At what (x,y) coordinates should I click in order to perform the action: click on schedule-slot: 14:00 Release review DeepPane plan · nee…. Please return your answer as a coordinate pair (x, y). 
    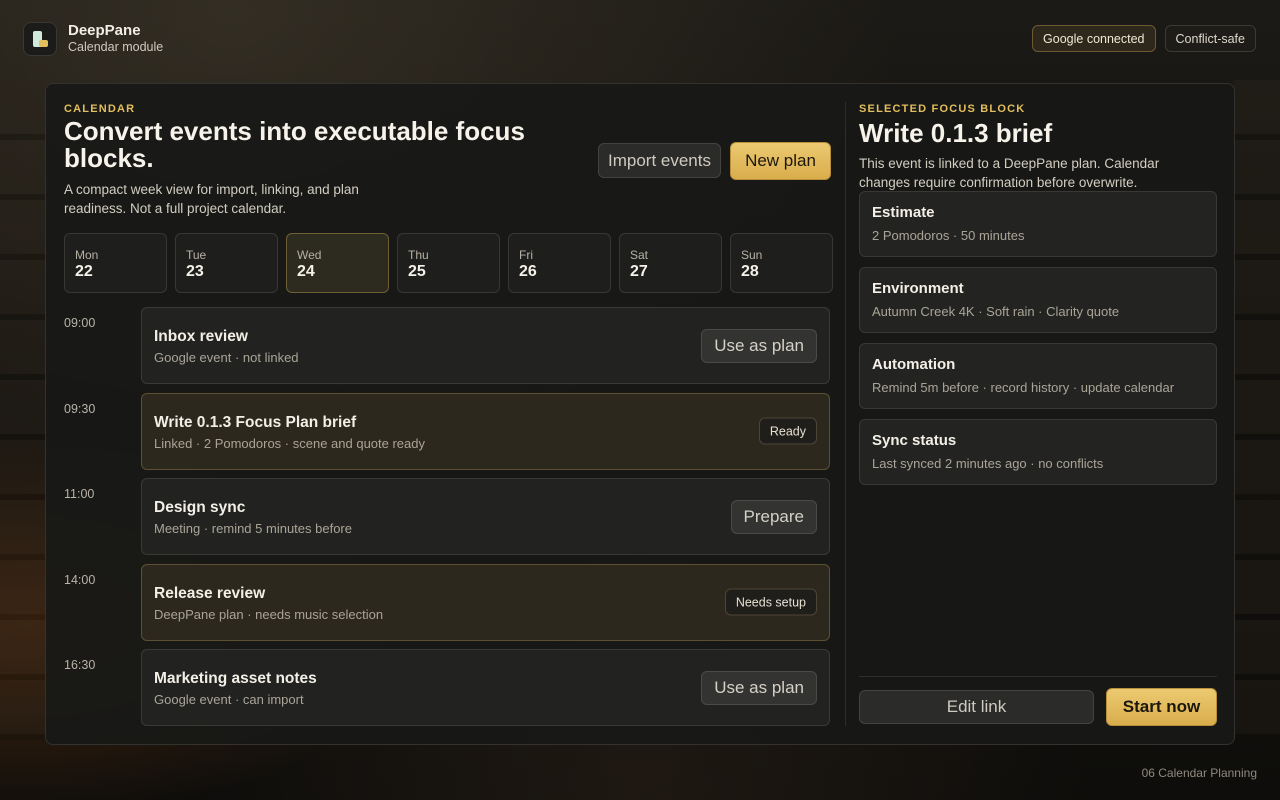
    Looking at the image, I should click on (447, 606).